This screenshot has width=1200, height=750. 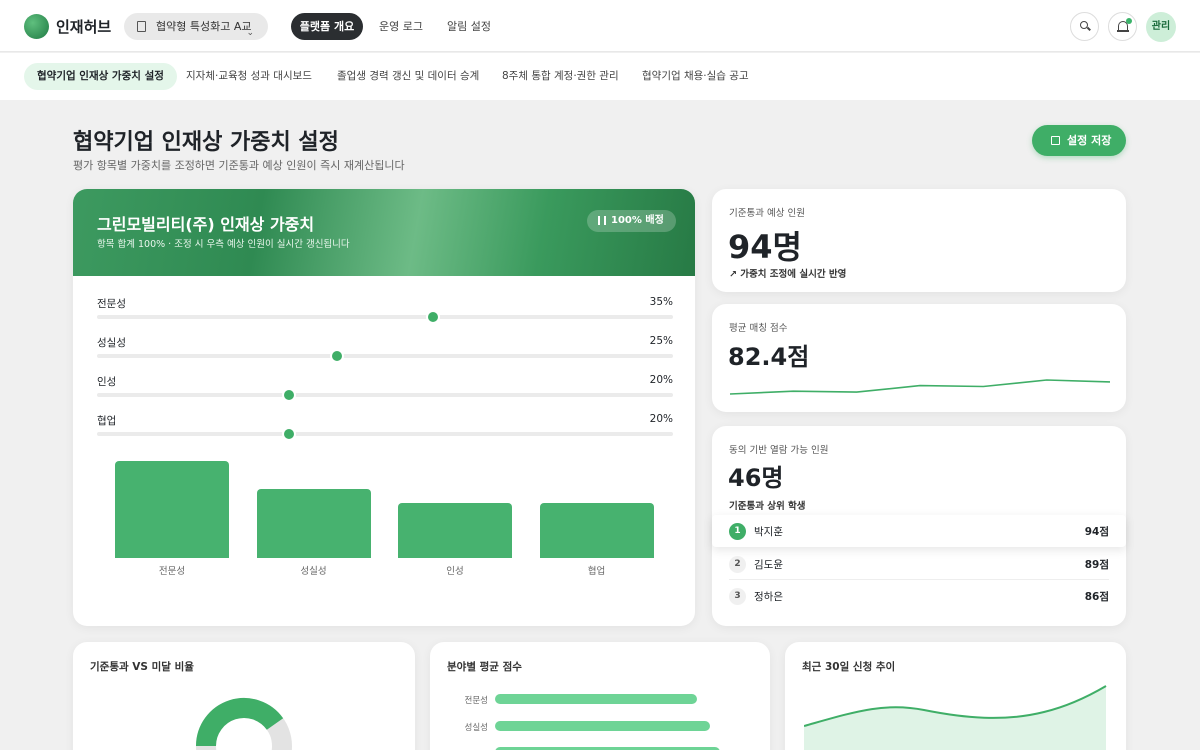 I want to click on student-name: 정하은, so click(x=768, y=597).